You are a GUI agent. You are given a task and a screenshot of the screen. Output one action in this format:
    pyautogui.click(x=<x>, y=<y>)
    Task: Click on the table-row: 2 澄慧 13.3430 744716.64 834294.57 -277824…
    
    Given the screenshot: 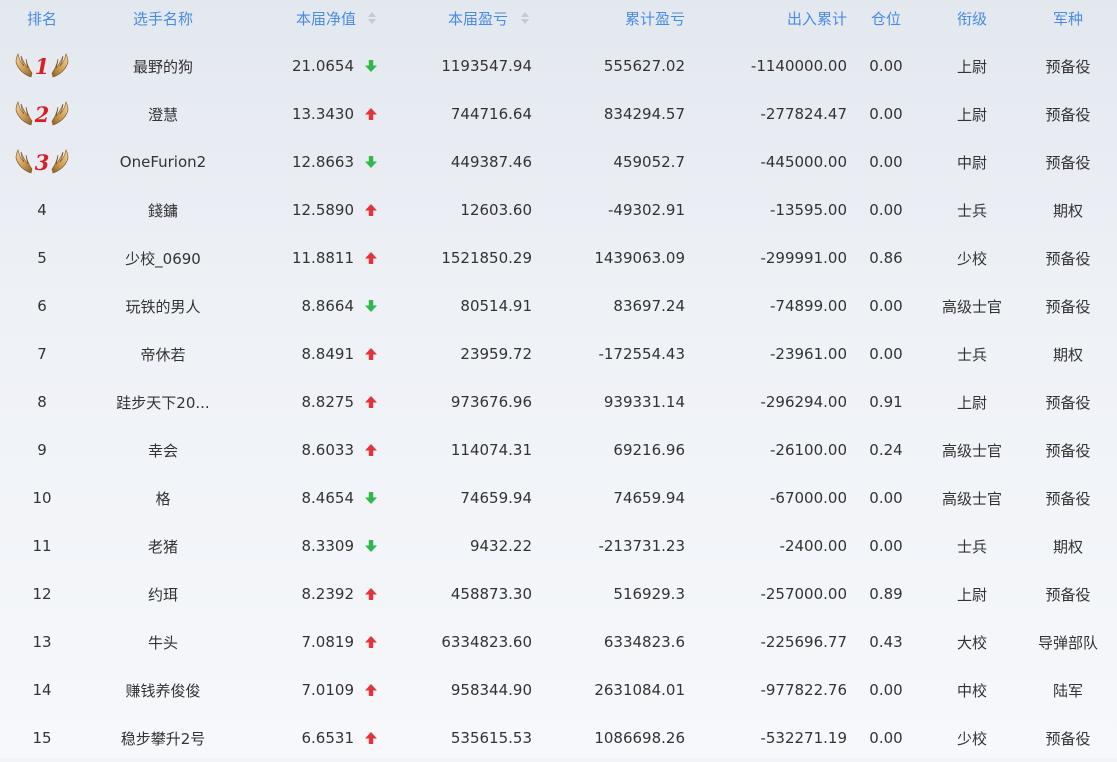 What is the action you would take?
    pyautogui.click(x=558, y=114)
    